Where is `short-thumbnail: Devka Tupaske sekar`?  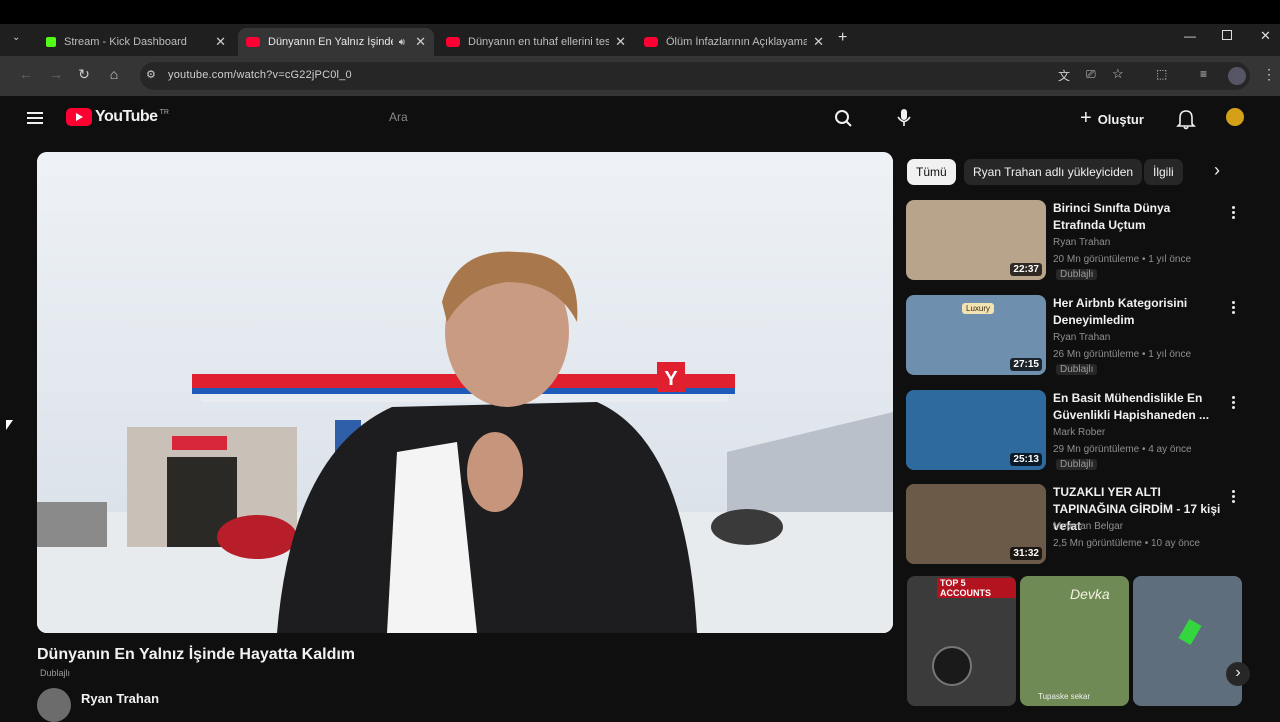 short-thumbnail: Devka Tupaske sekar is located at coordinates (1074, 641).